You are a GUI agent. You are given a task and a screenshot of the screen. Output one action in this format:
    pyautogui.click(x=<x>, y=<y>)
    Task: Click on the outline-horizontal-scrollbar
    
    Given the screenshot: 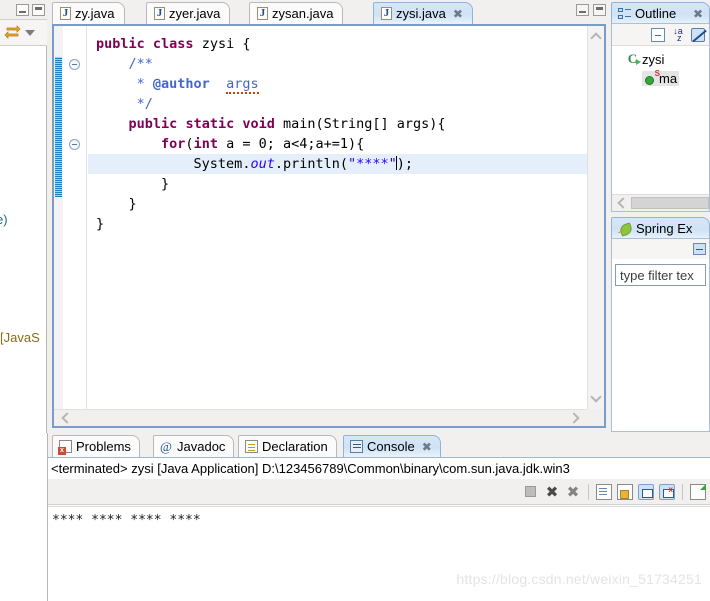 What is the action you would take?
    pyautogui.click(x=660, y=202)
    